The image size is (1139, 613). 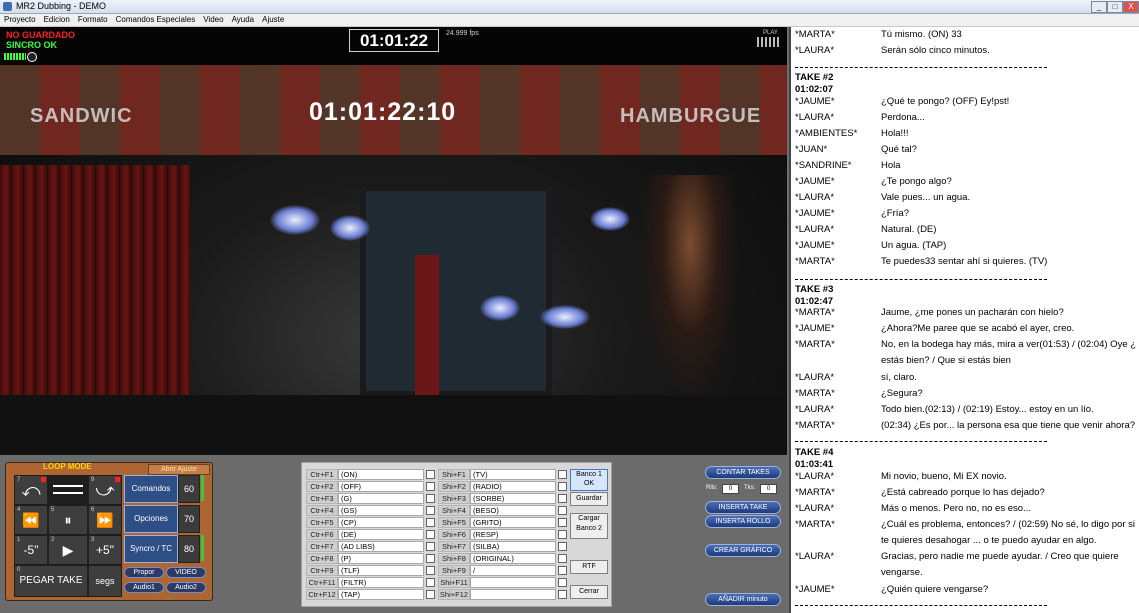 What do you see at coordinates (513, 558) in the screenshot?
I see `shortcut-input: (ORIGINAL)` at bounding box center [513, 558].